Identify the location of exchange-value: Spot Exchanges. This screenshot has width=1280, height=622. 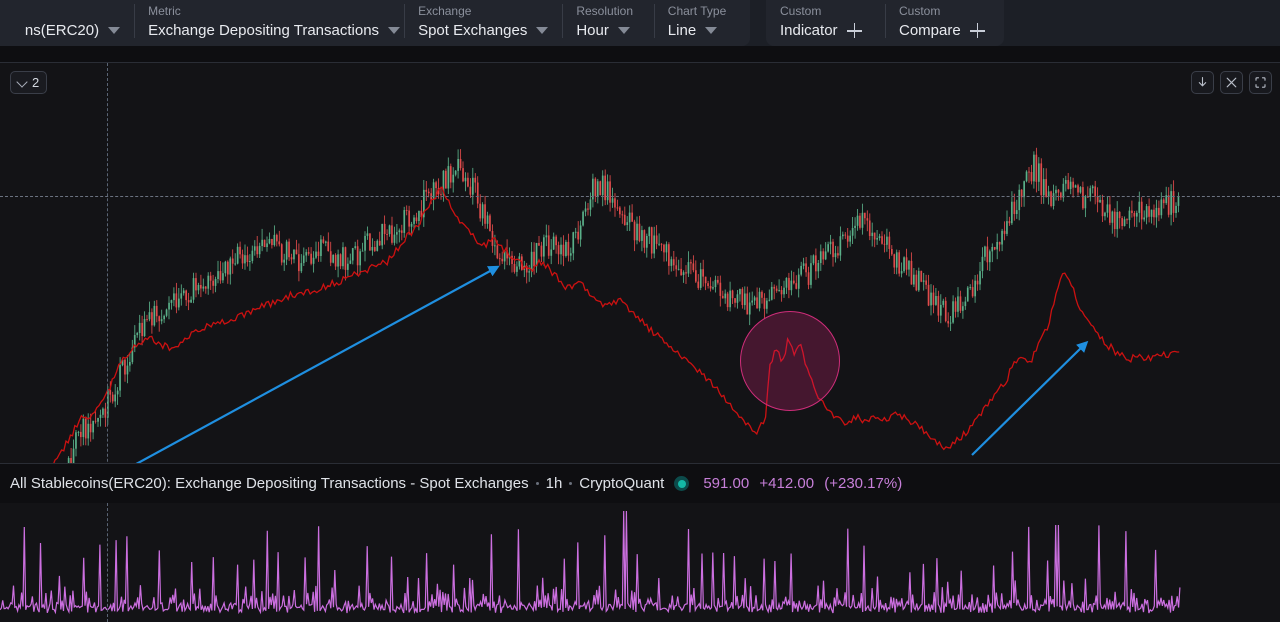
(473, 30).